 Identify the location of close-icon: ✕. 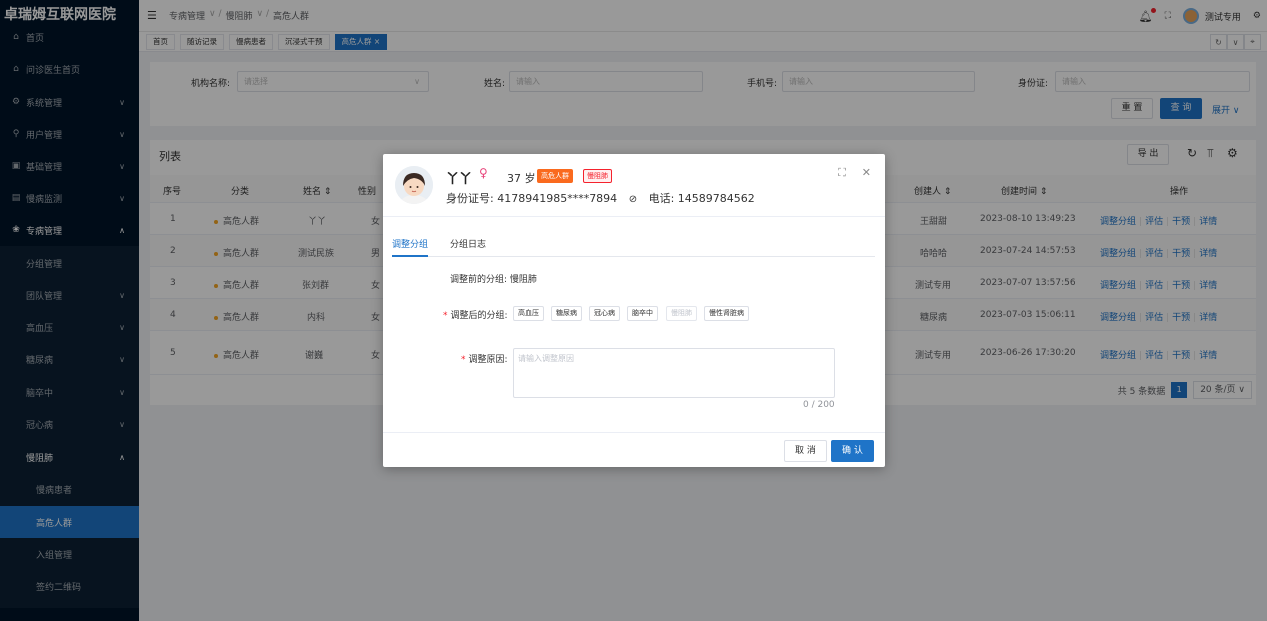
(866, 173).